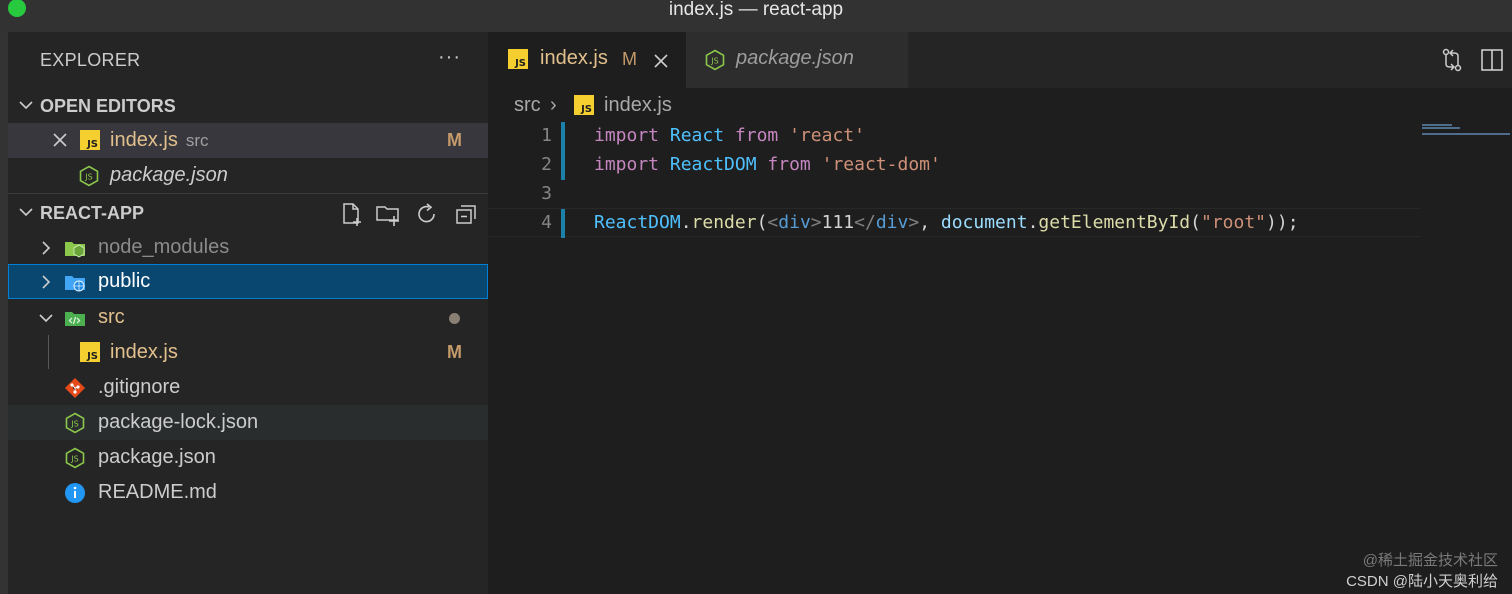 The image size is (1512, 594). I want to click on open-editors-section-header: OPEN EDITORS, so click(248, 105).